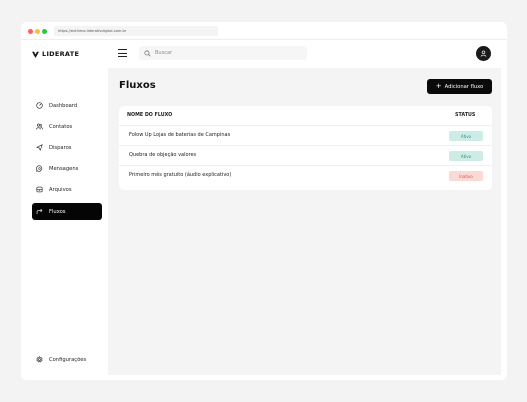  I want to click on sidebar-item-dashboard: Dashboard, so click(67, 105).